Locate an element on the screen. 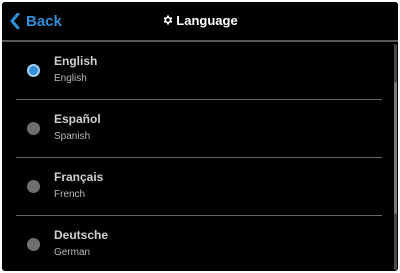 The height and width of the screenshot is (273, 400). back-button: Back is located at coordinates (36, 21).